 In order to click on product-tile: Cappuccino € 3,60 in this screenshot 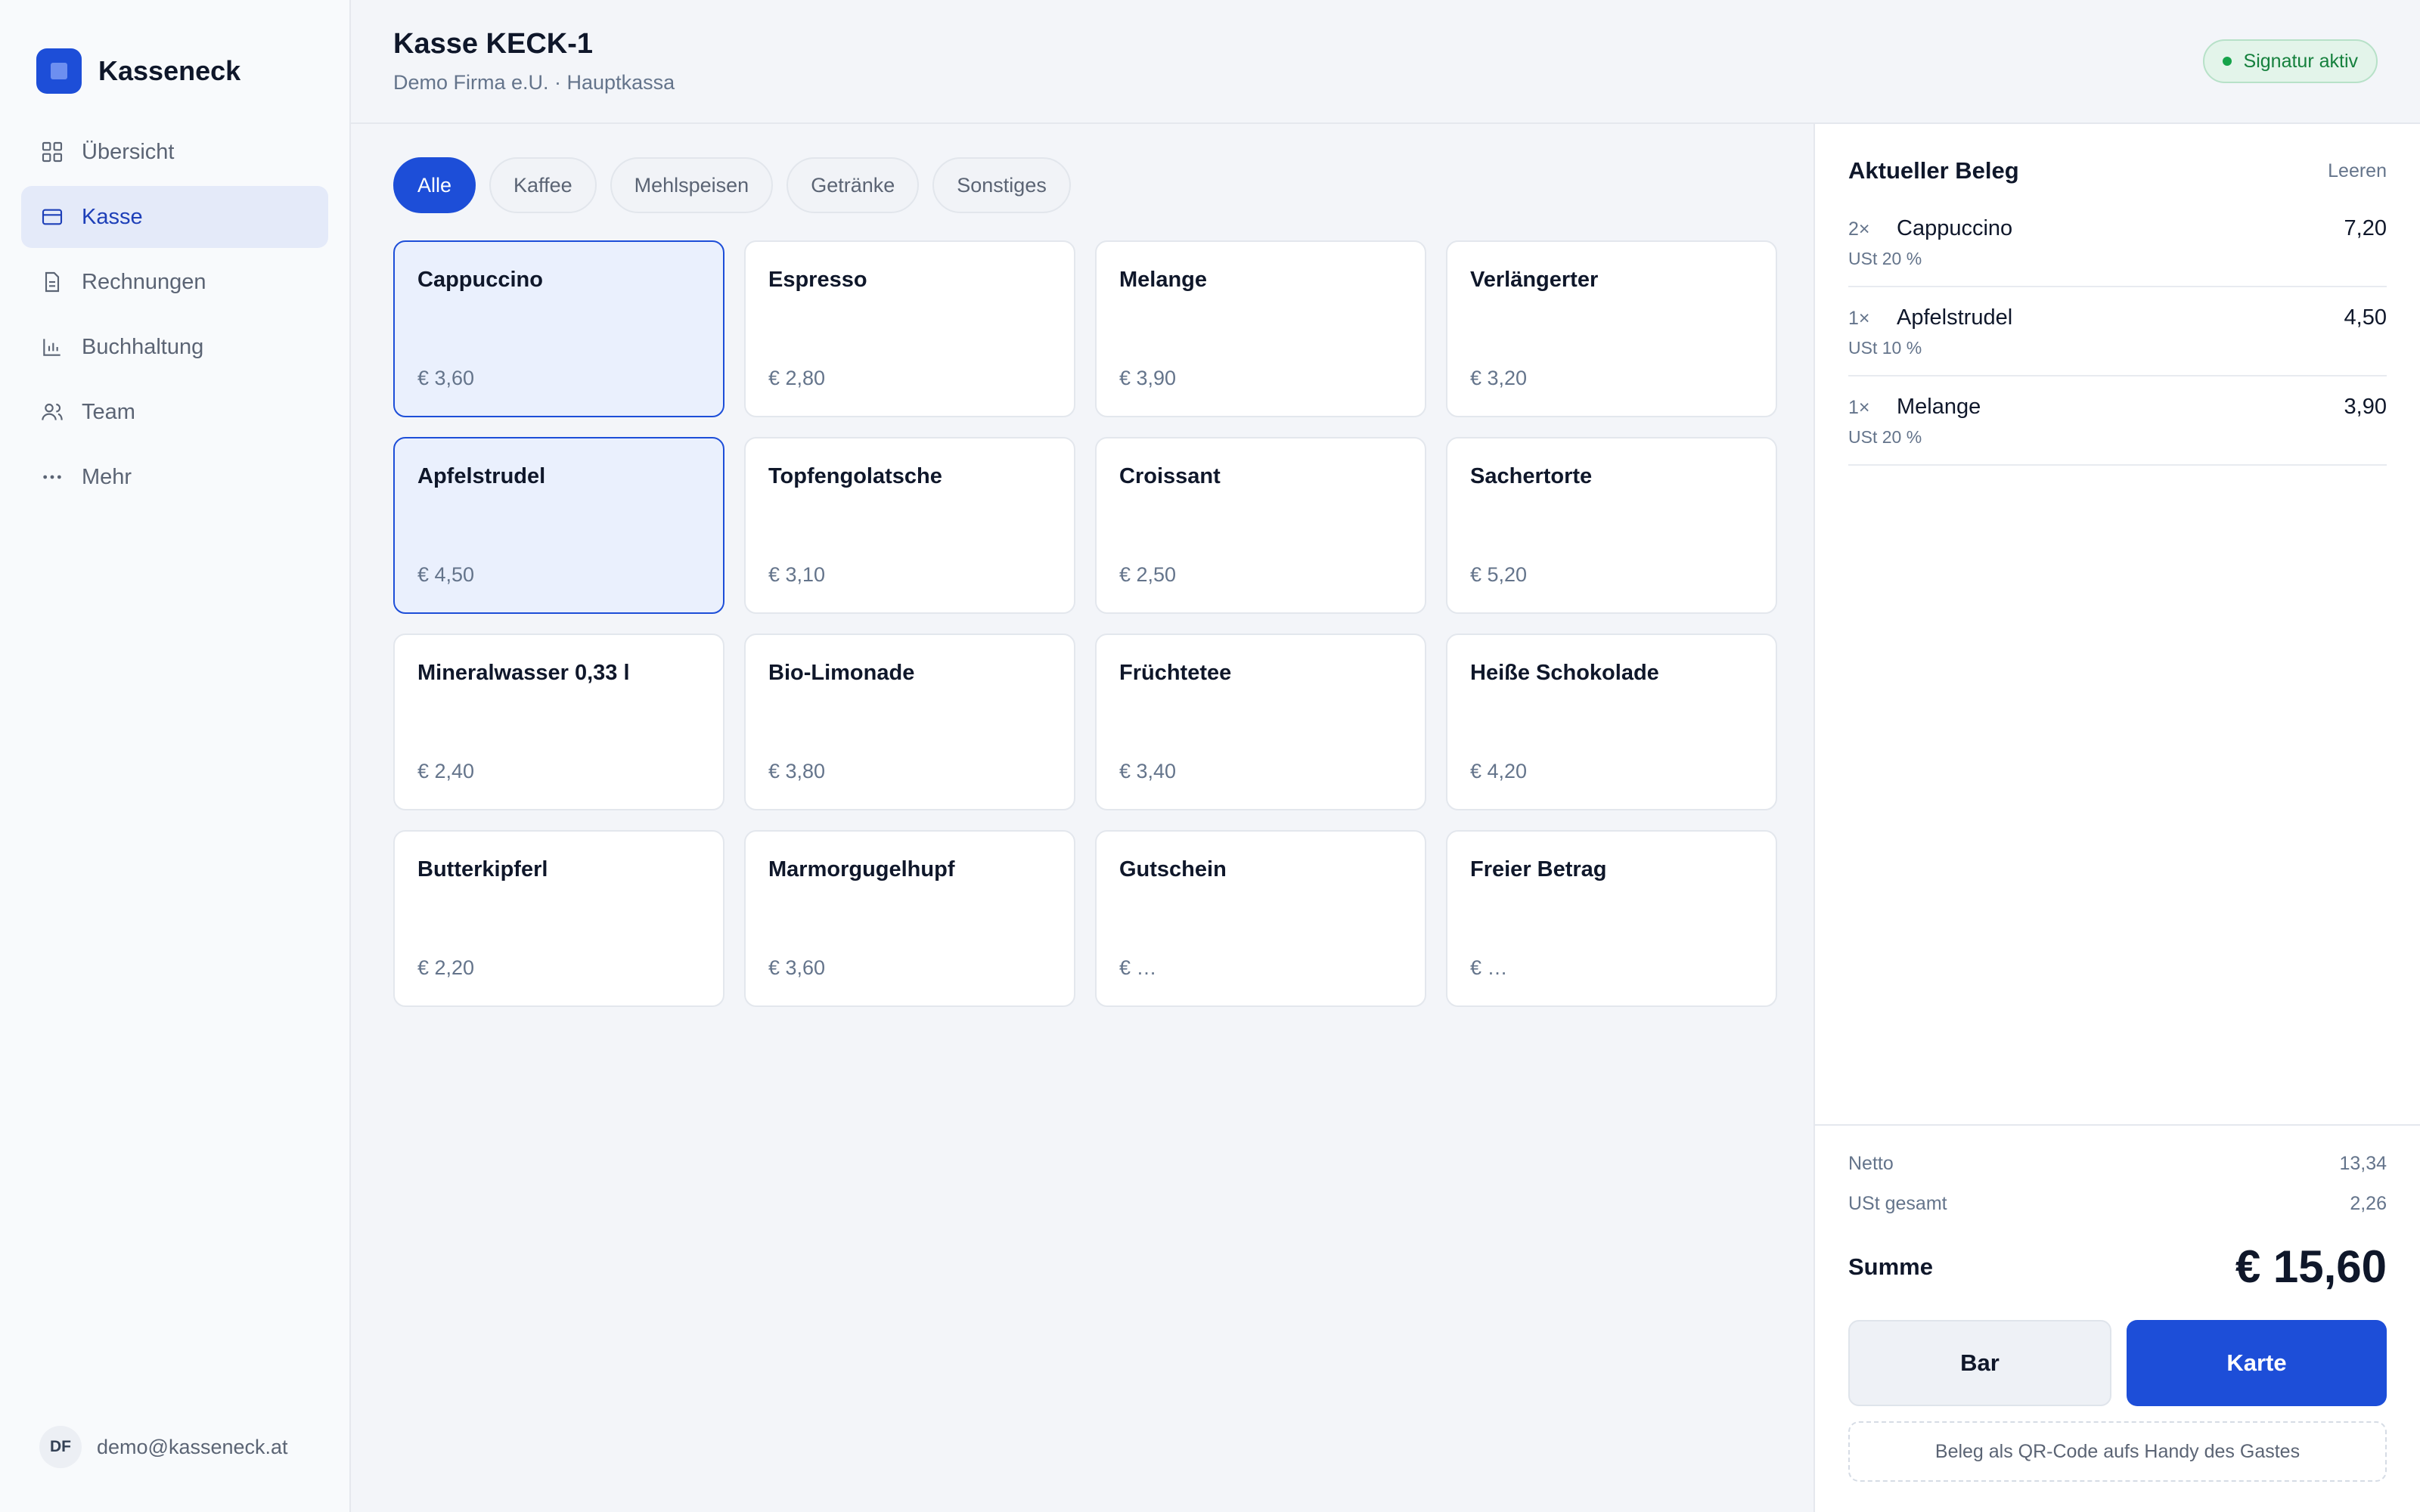, I will do `click(558, 328)`.